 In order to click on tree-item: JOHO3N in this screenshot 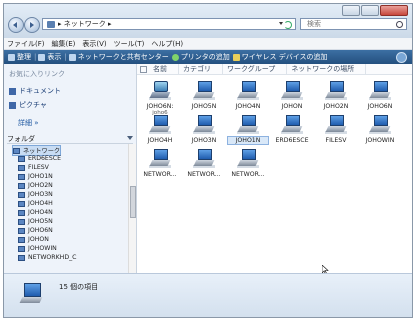, I will do `click(35, 194)`.